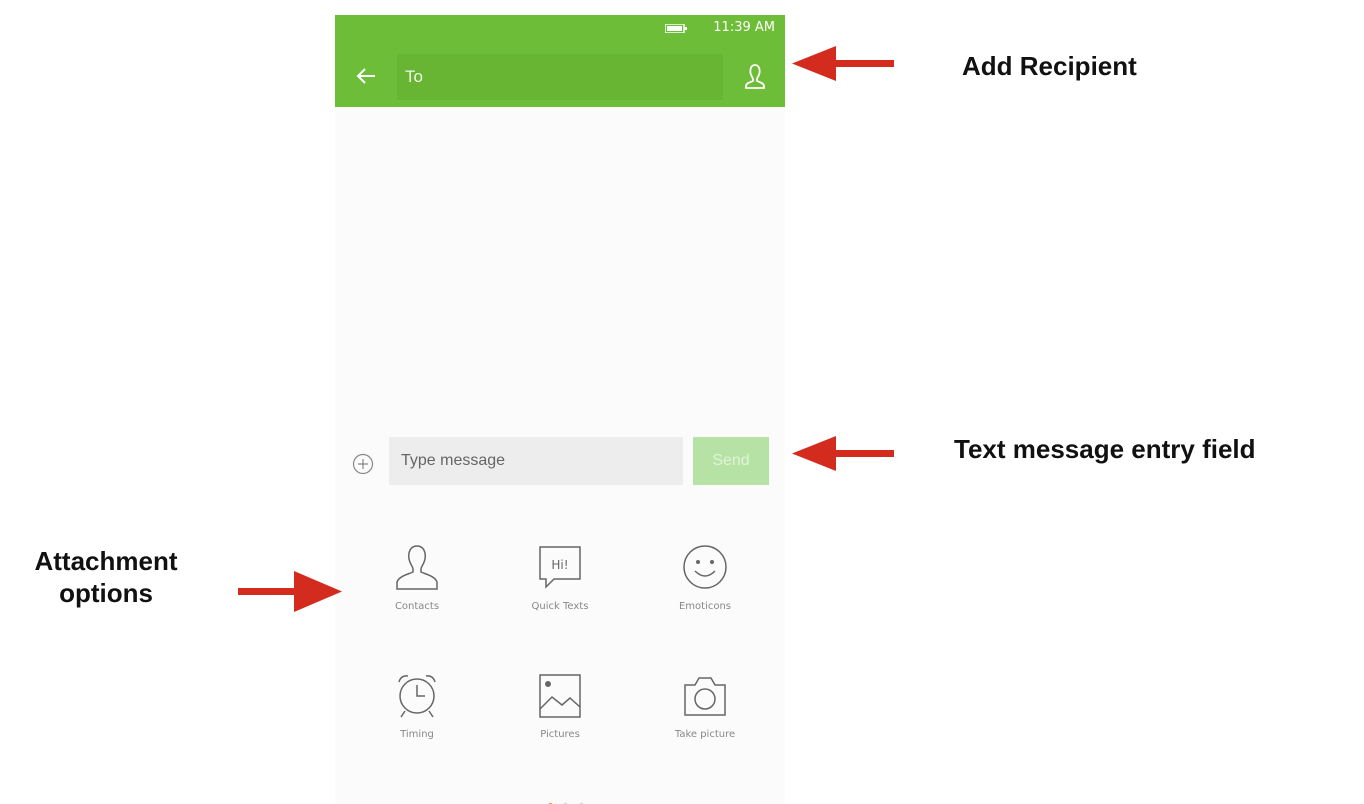  What do you see at coordinates (560, 734) in the screenshot?
I see `attachment-label: Pictures` at bounding box center [560, 734].